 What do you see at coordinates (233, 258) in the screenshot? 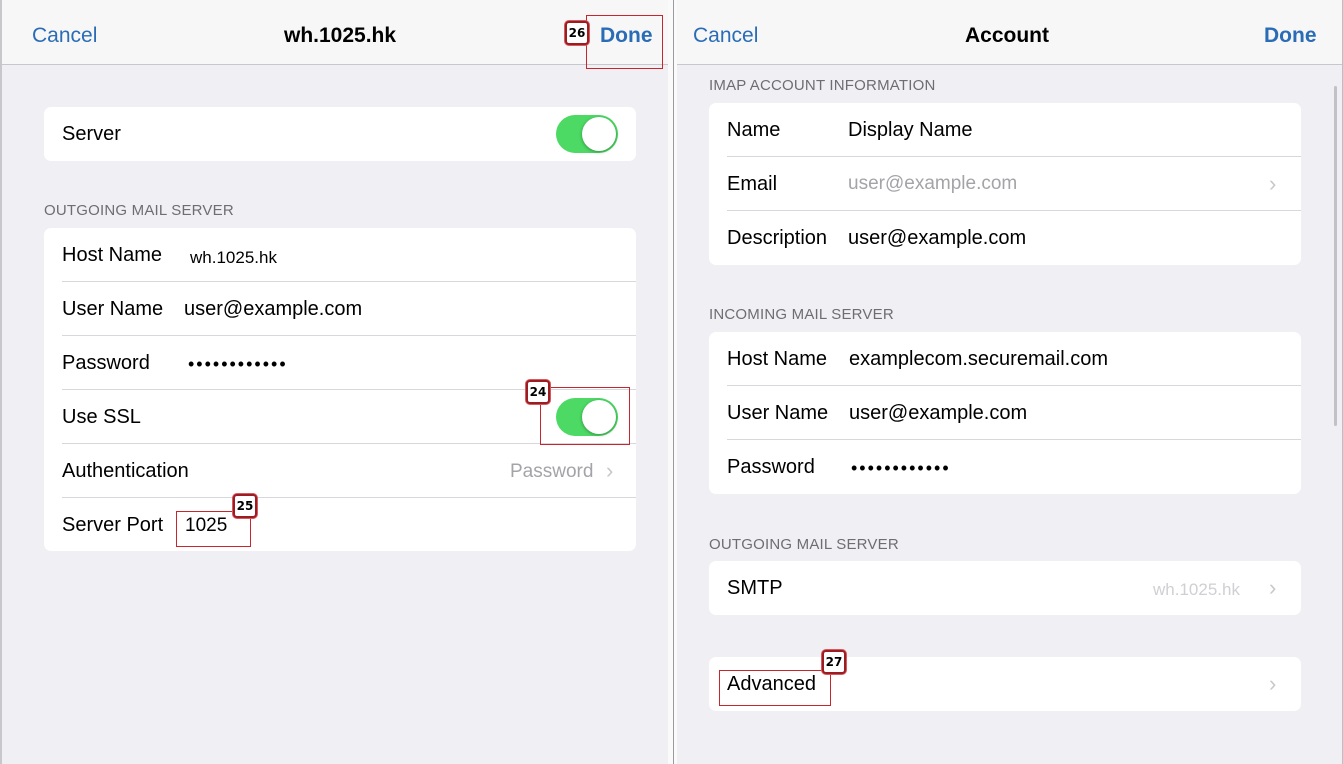
I see `host-name-field: wh.1025.hk` at bounding box center [233, 258].